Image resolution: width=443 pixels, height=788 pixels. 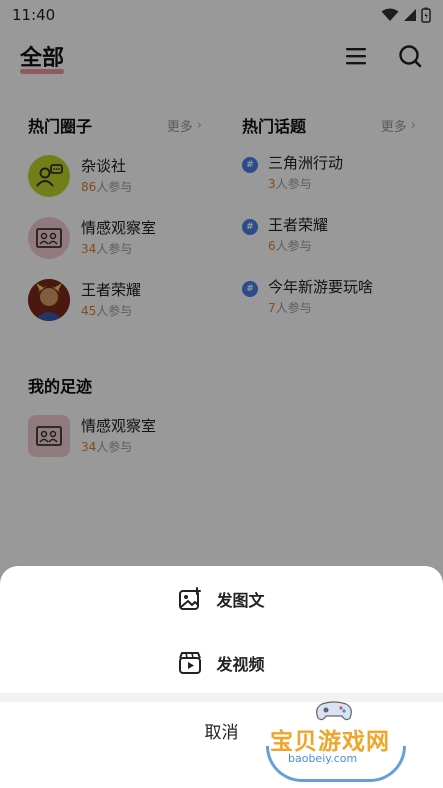 I want to click on post-image-text-button: 发图文, so click(x=221, y=599).